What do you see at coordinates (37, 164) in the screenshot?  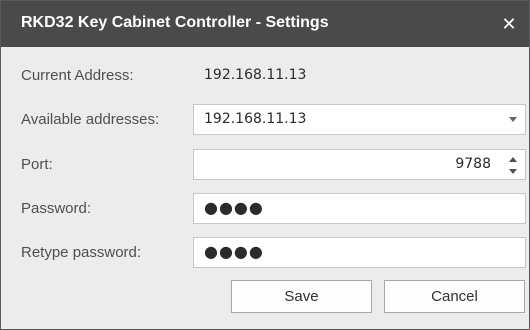 I see `port-label: Port:` at bounding box center [37, 164].